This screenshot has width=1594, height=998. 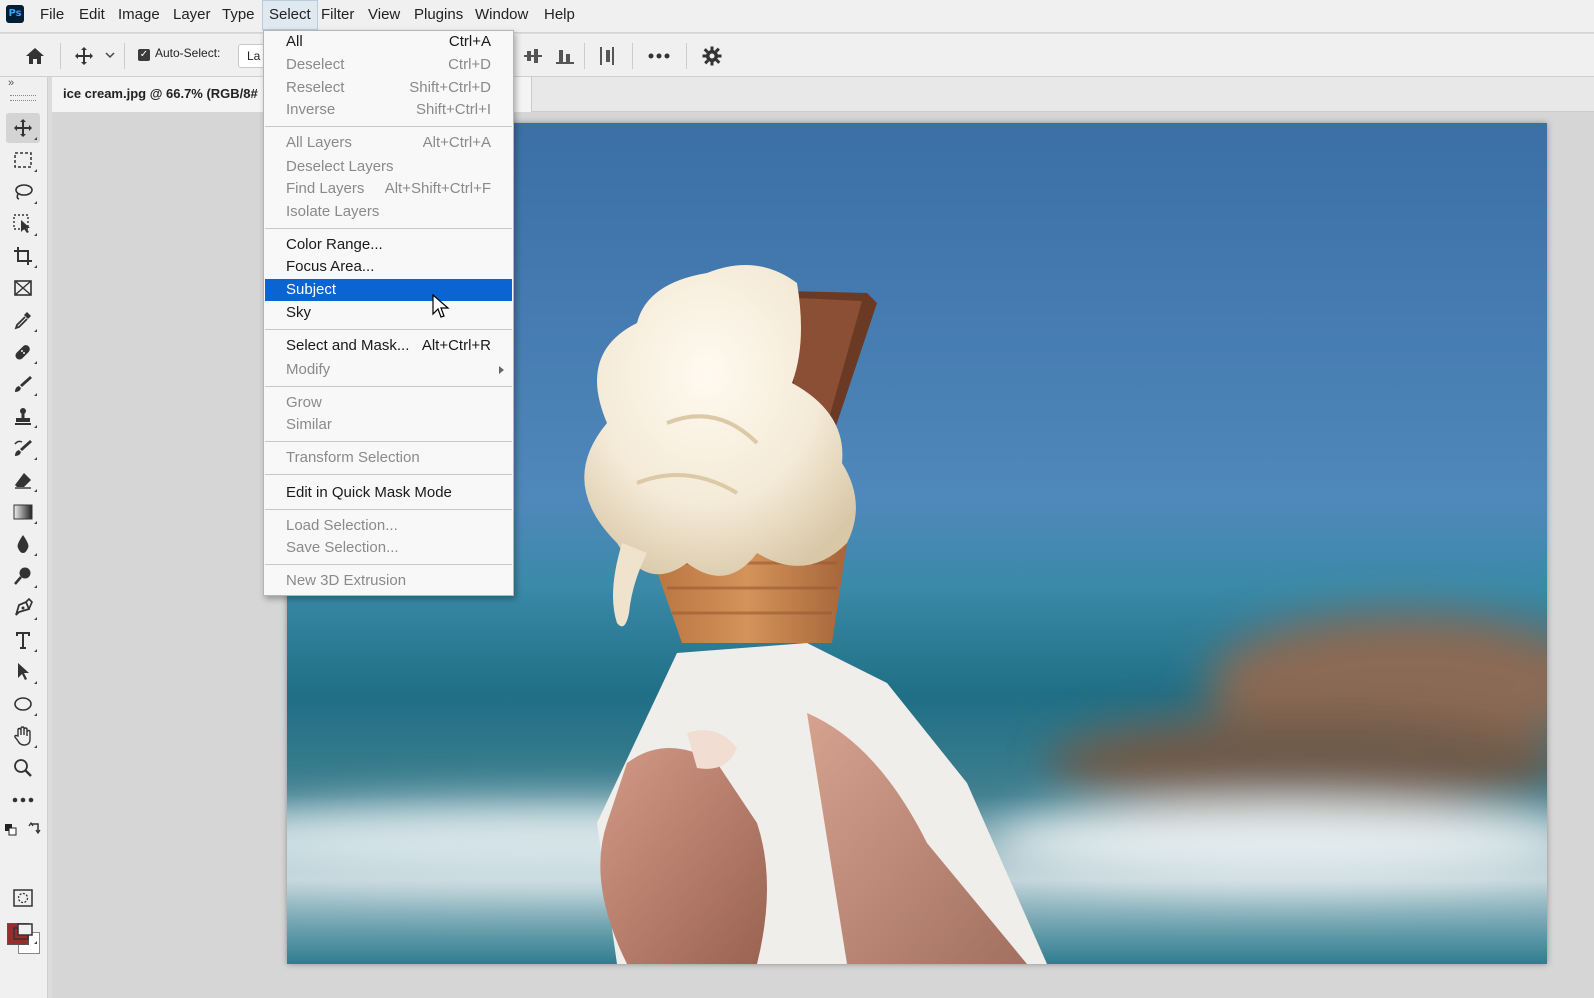 I want to click on pen-tool-icon, so click(x=23, y=608).